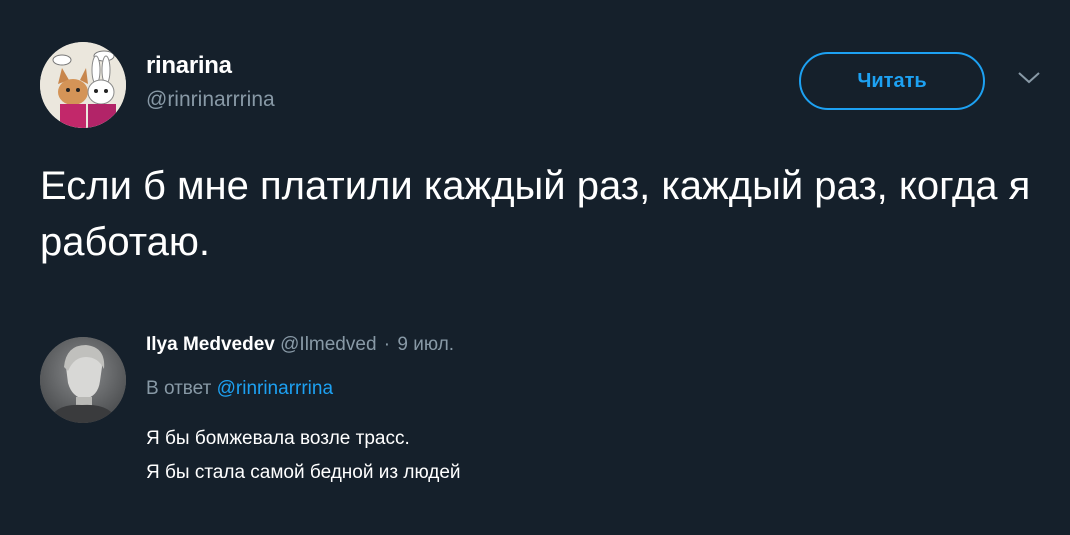 This screenshot has height=535, width=1070. I want to click on reply-author-username: @Ilmedved, so click(328, 344).